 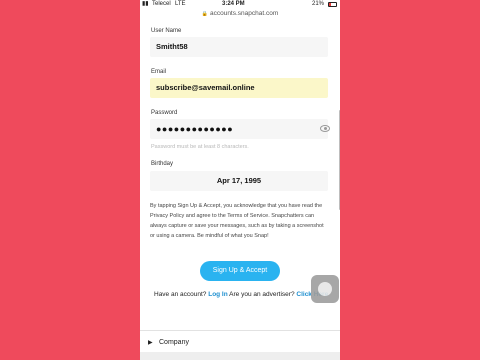 I want to click on scrollbar, so click(x=339, y=160).